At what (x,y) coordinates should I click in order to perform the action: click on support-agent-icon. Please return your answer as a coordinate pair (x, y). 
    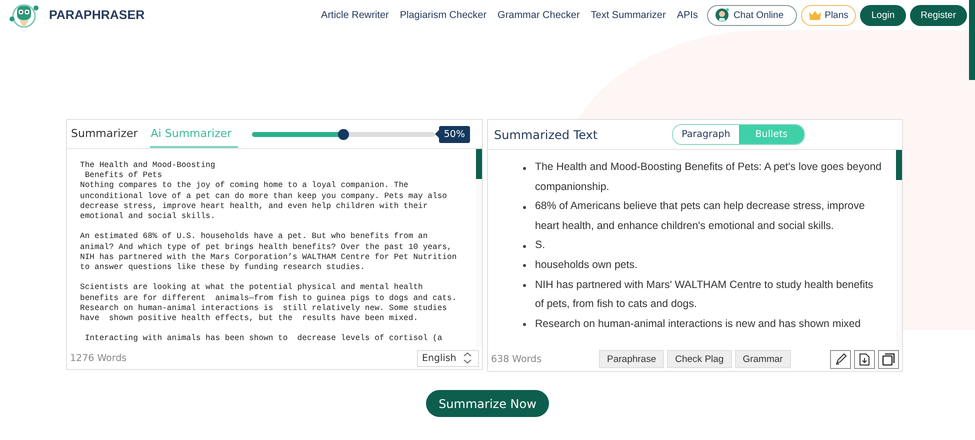
    Looking at the image, I should click on (722, 15).